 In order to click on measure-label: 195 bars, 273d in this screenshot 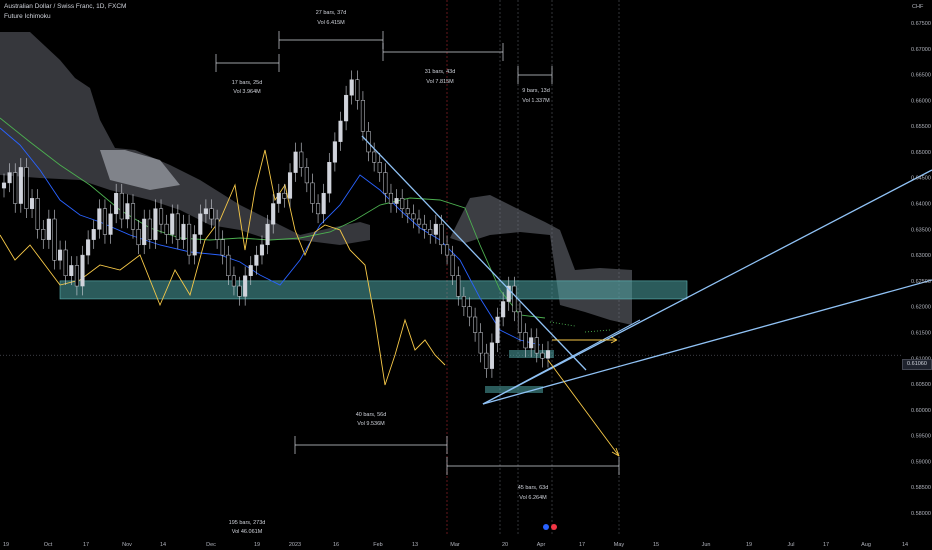, I will do `click(247, 523)`.